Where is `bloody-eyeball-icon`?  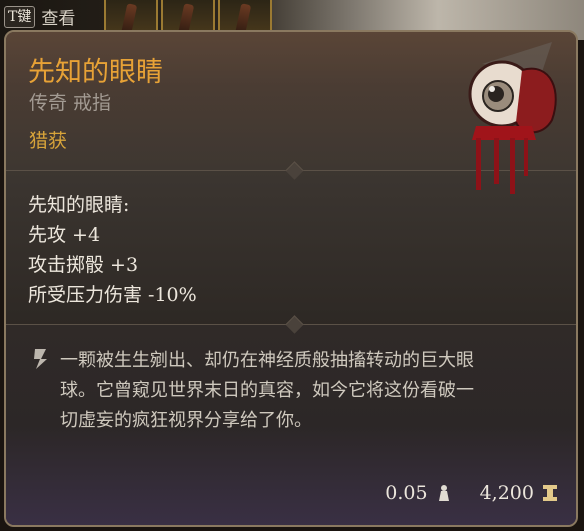 bloody-eyeball-icon is located at coordinates (512, 118).